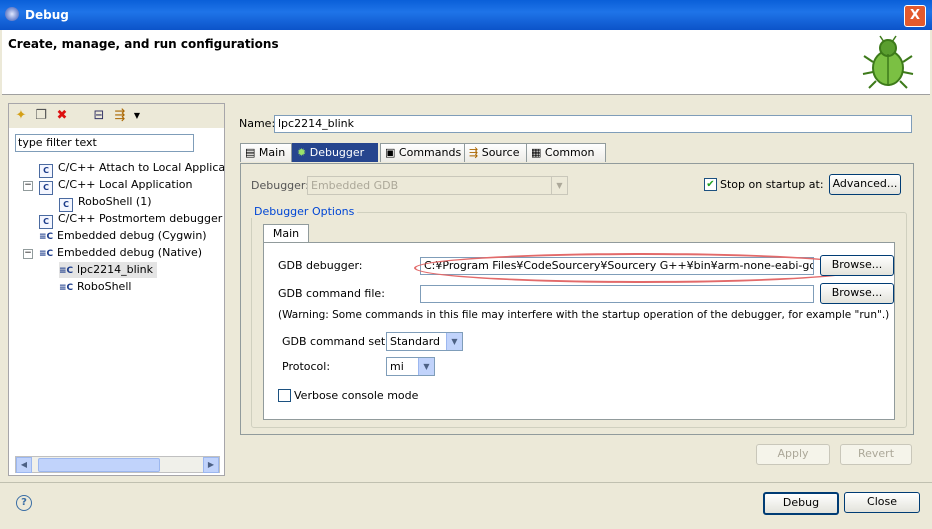 The height and width of the screenshot is (529, 932). I want to click on collapse-all-icon: ⊟, so click(99, 116).